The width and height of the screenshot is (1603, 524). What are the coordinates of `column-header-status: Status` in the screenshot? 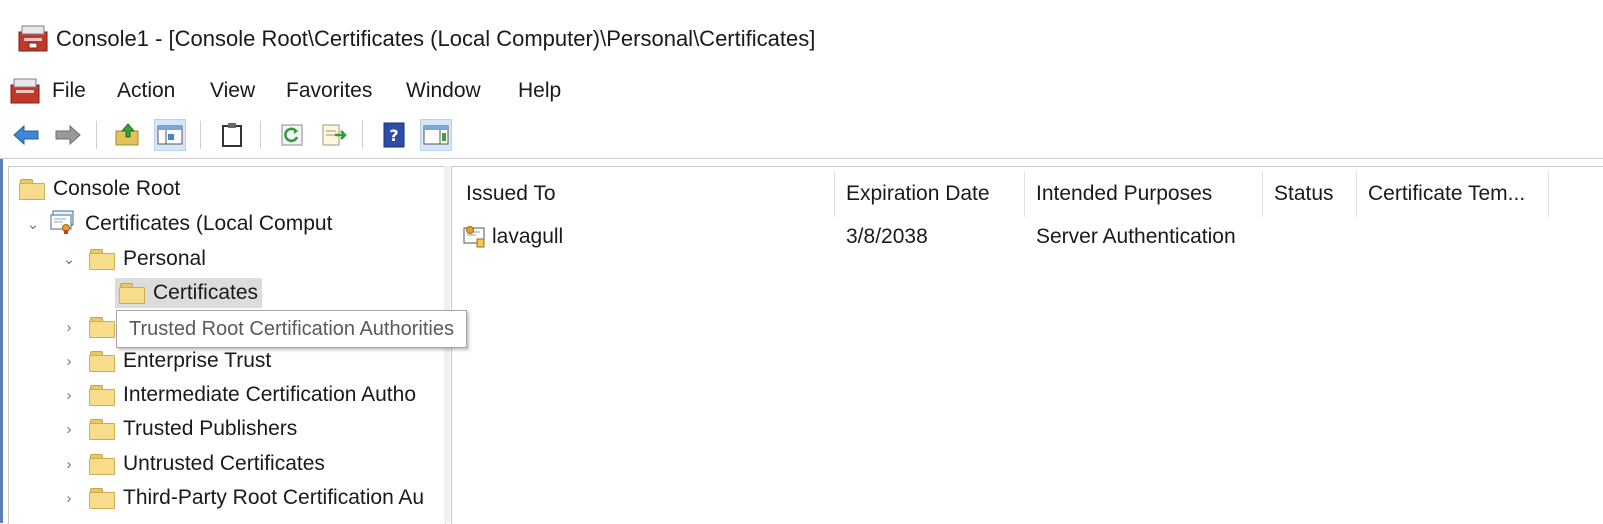 It's located at (1304, 194).